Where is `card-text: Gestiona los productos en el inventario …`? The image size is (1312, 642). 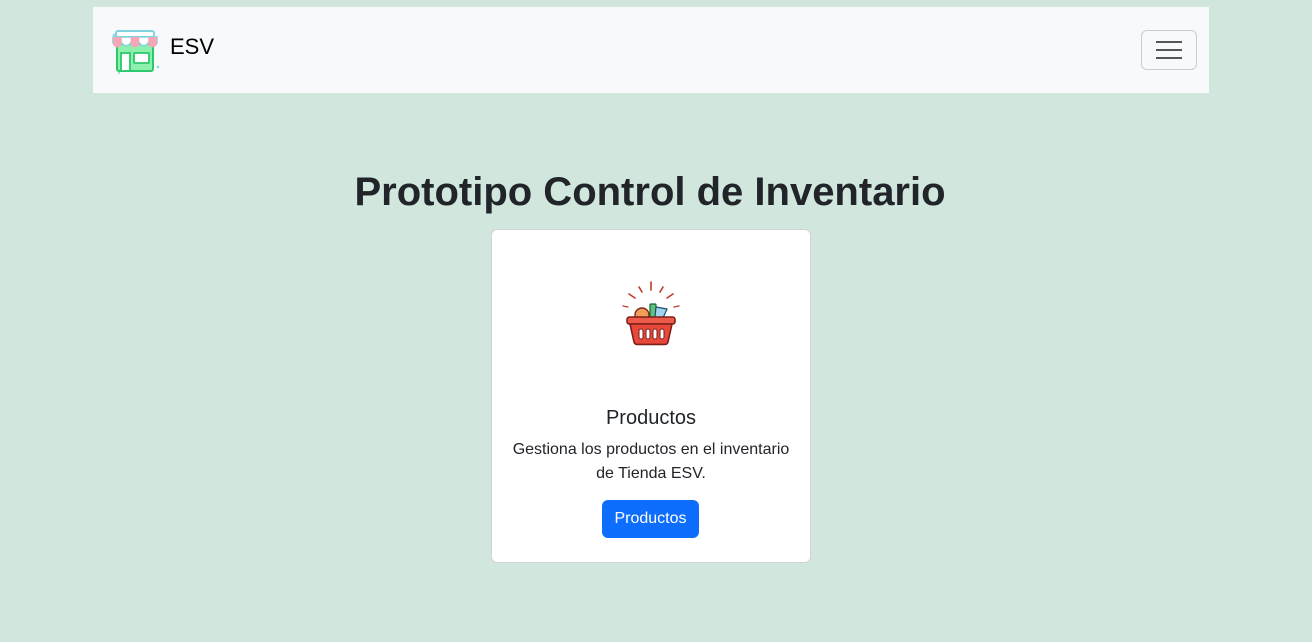
card-text: Gestiona los productos en el inventario … is located at coordinates (651, 461).